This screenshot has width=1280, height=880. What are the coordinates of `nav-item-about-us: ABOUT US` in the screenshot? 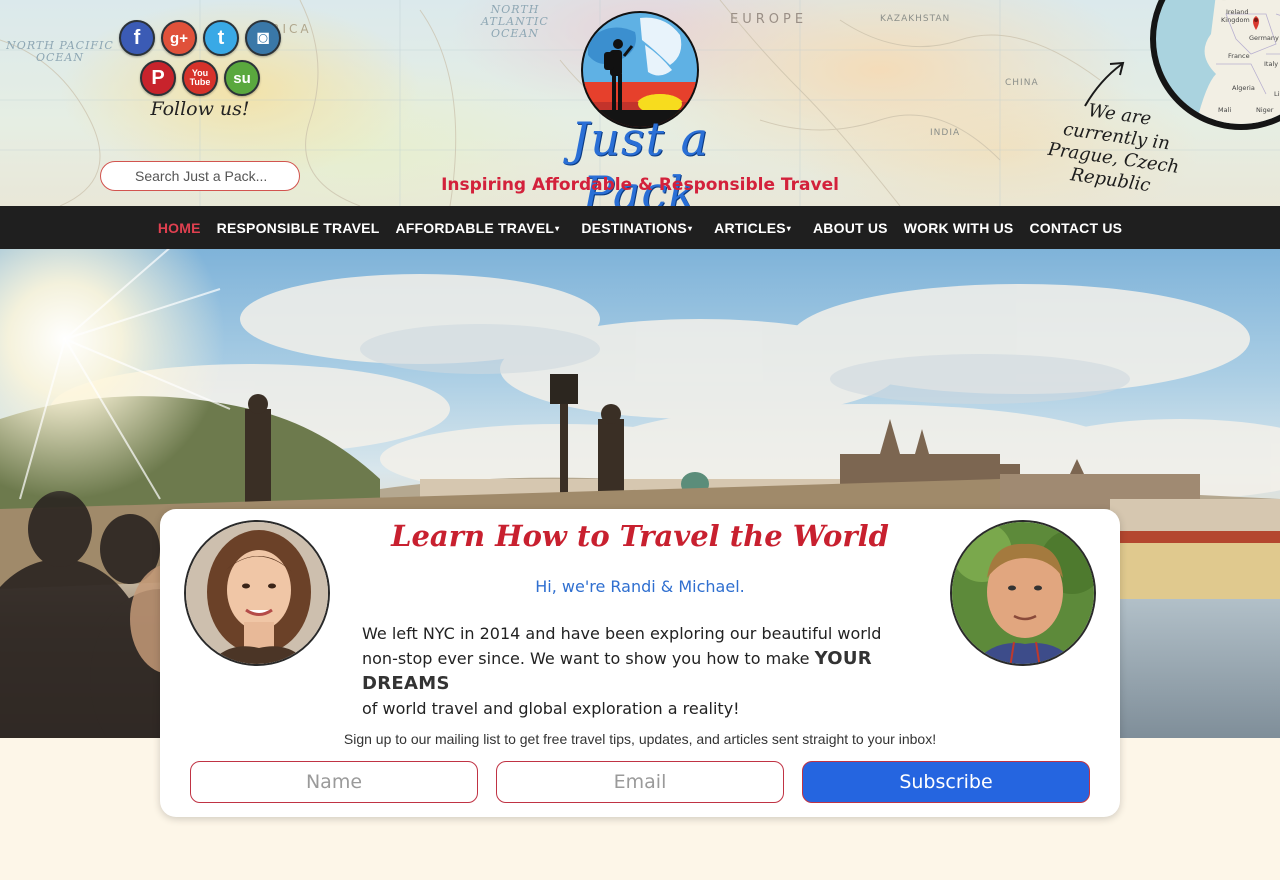 It's located at (850, 228).